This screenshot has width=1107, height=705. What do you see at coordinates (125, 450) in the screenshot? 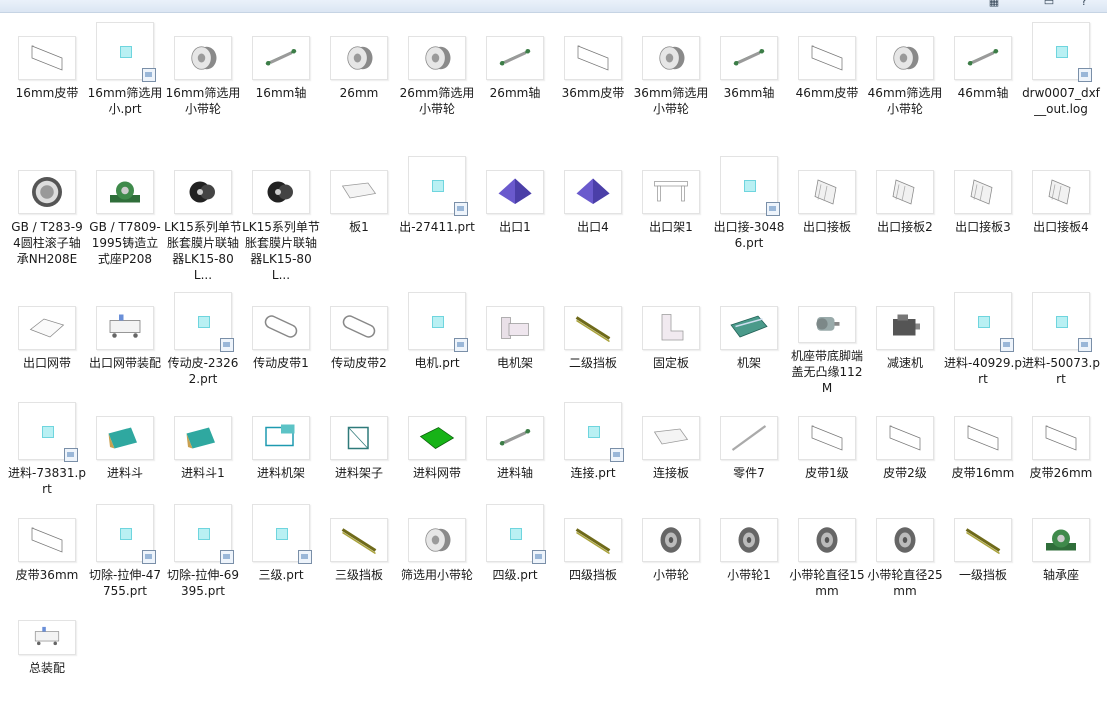
I see `file-item: 进料斗` at bounding box center [125, 450].